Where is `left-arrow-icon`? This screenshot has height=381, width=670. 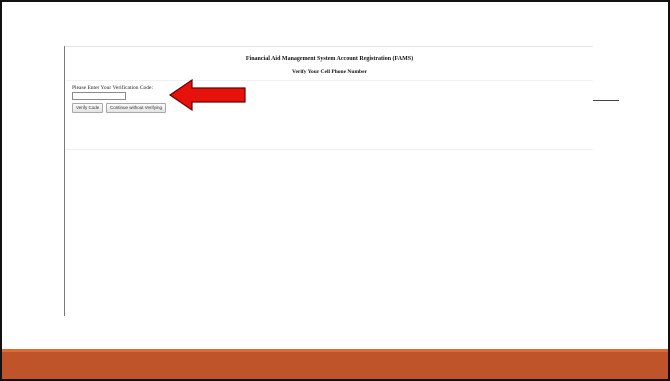
left-arrow-icon is located at coordinates (207, 95).